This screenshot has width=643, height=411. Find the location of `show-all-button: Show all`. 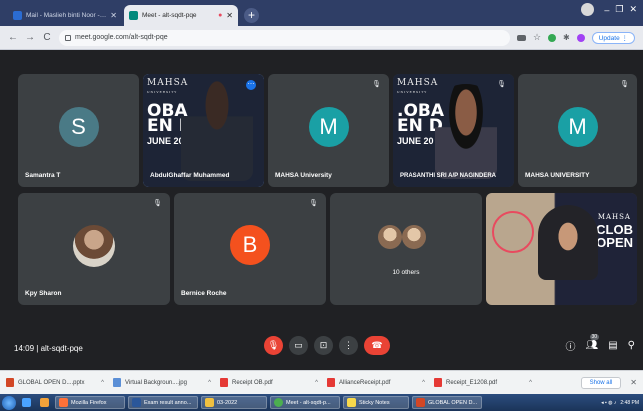

show-all-button: Show all is located at coordinates (601, 382).